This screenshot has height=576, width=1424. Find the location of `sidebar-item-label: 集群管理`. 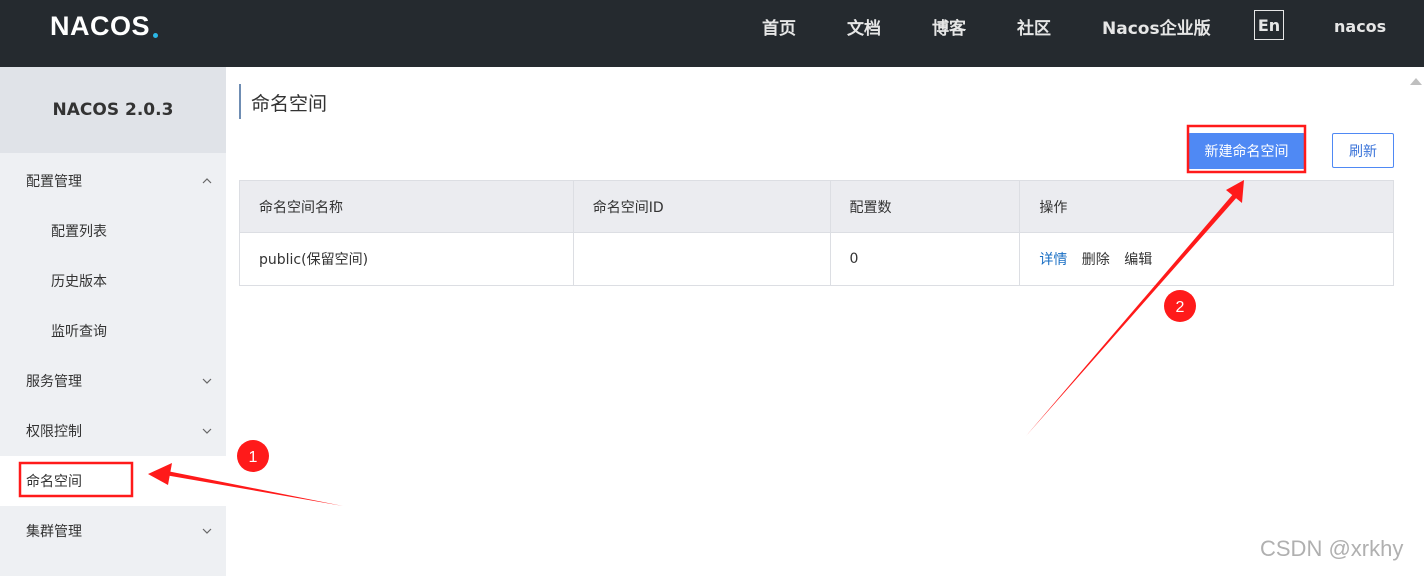

sidebar-item-label: 集群管理 is located at coordinates (54, 532).